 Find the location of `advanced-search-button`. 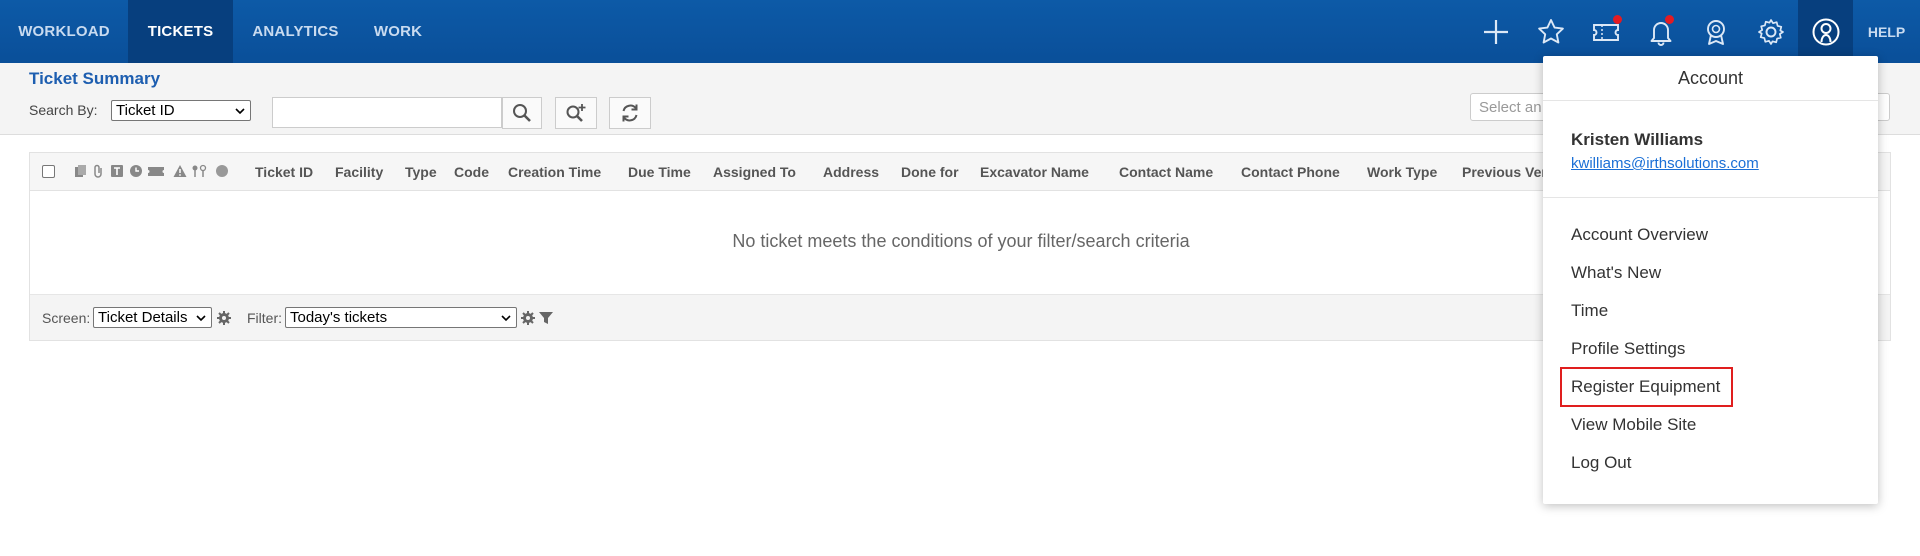

advanced-search-button is located at coordinates (576, 113).